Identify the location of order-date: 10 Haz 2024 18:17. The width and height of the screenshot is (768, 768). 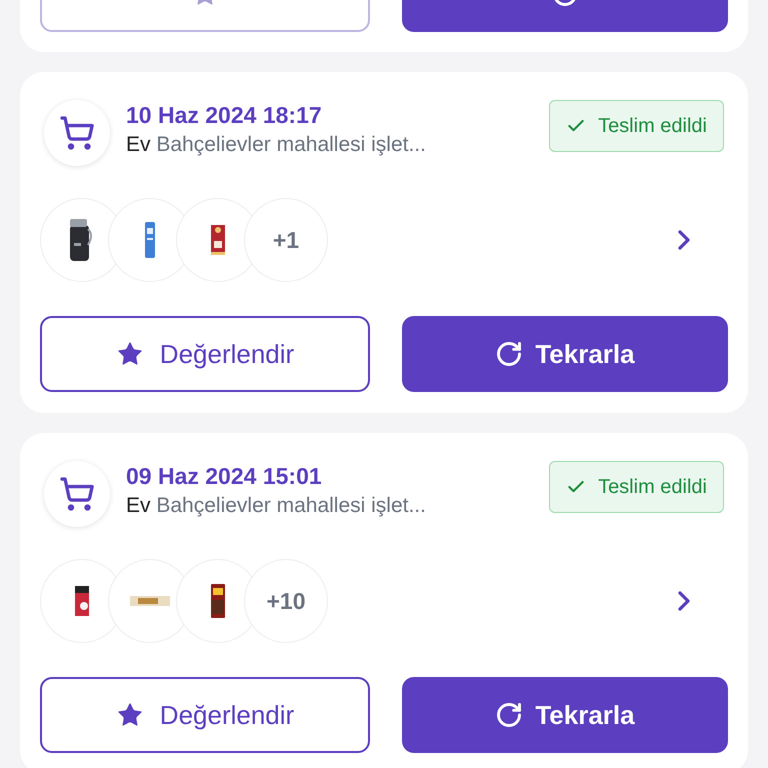
(224, 115).